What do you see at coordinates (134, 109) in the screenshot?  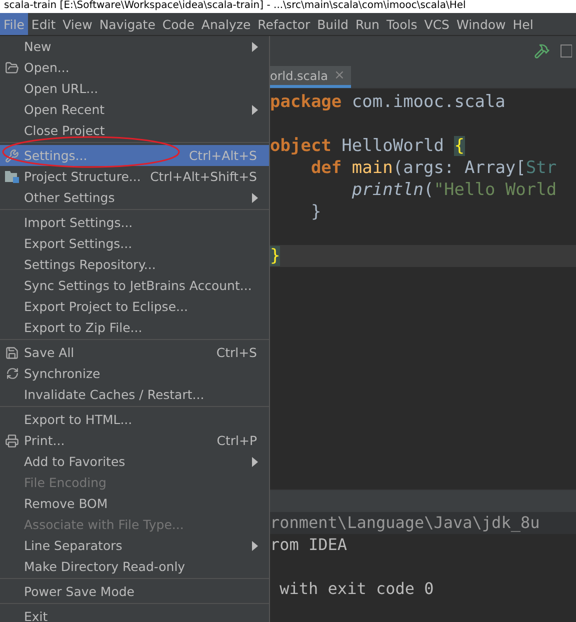 I see `menu-item: Open Recent` at bounding box center [134, 109].